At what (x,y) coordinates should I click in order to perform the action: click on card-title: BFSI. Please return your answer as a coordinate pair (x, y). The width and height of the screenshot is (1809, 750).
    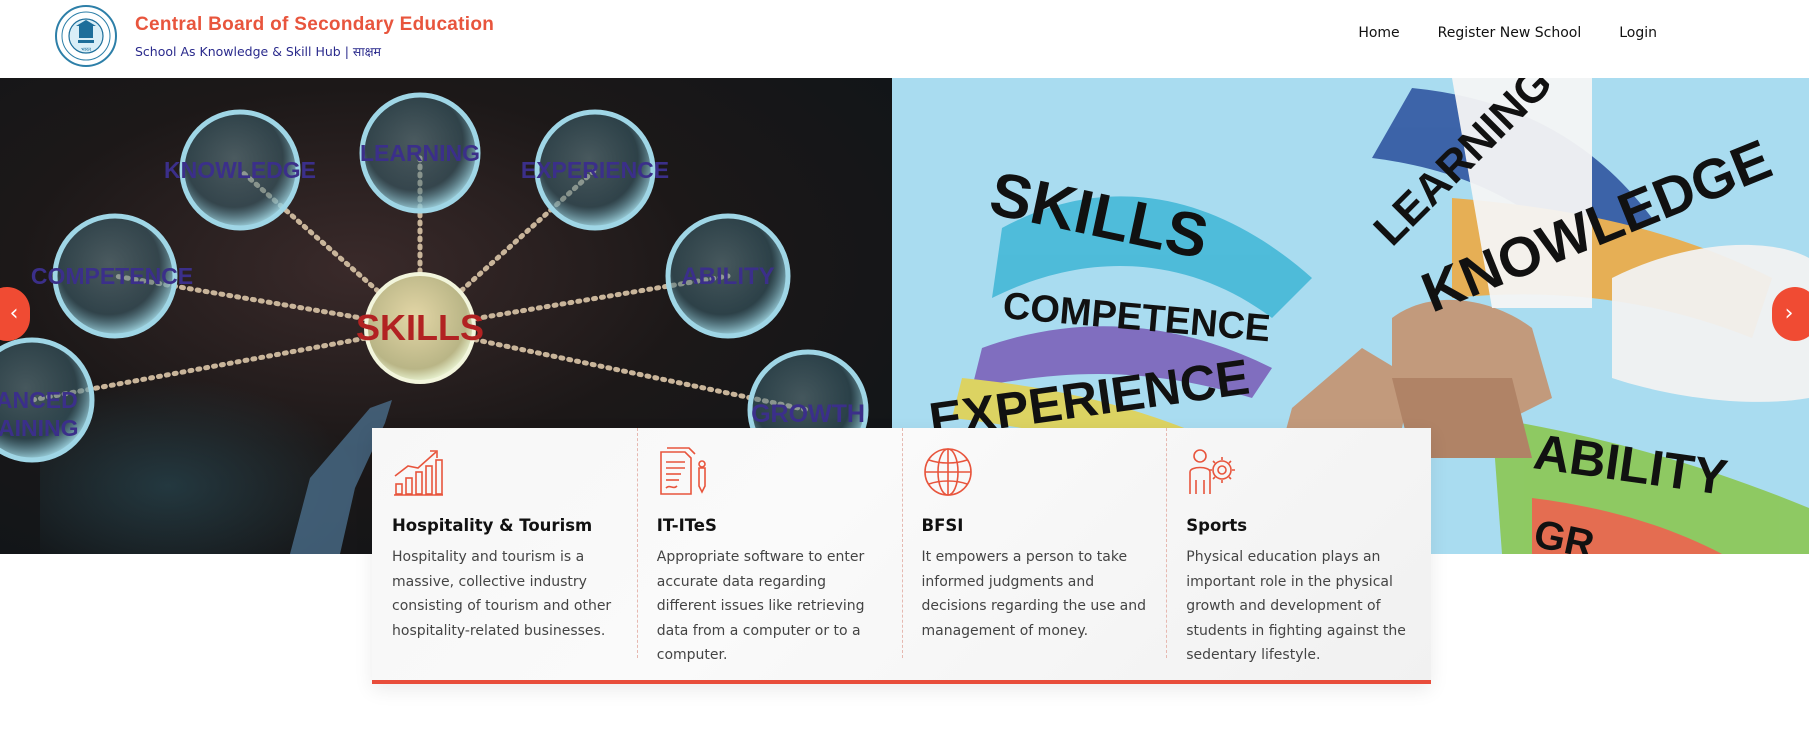
    Looking at the image, I should click on (942, 525).